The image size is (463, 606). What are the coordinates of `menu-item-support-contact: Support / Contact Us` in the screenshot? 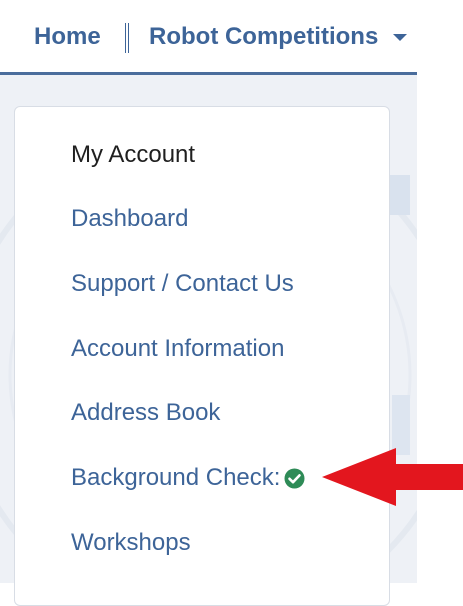 It's located at (182, 284).